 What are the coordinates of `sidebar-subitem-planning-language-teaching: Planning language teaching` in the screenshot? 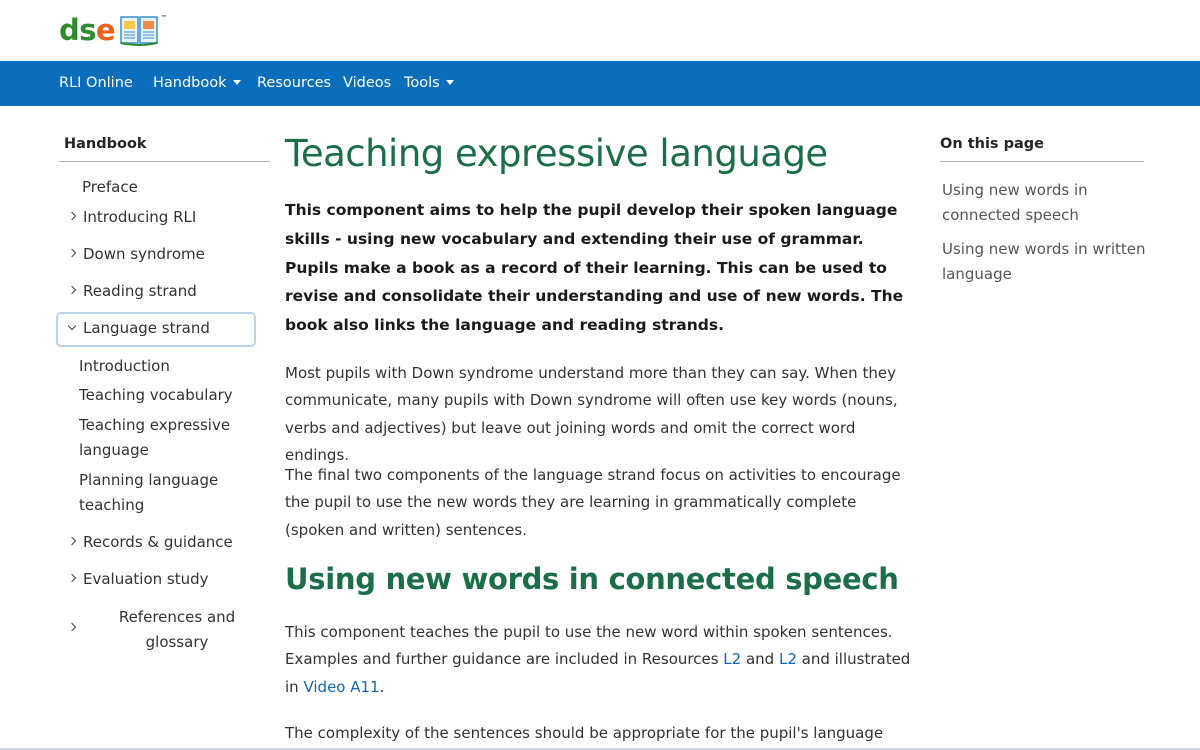 It's located at (164, 493).